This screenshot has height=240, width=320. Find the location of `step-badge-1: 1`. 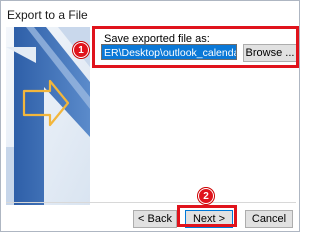

step-badge-1: 1 is located at coordinates (81, 50).